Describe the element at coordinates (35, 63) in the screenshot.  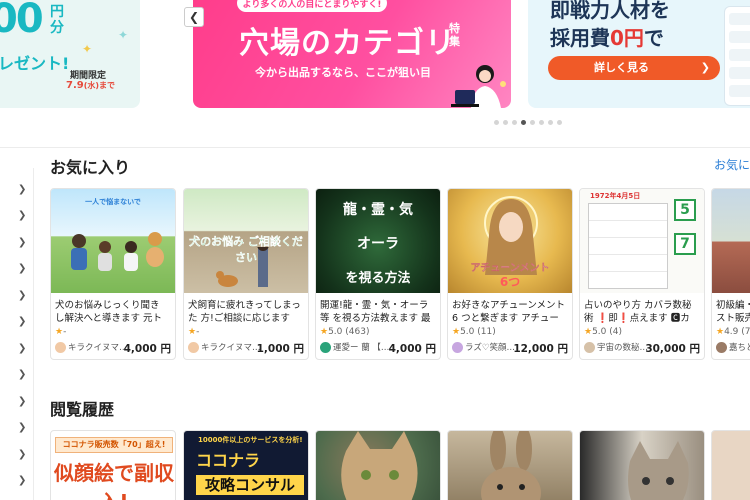
I see `banner-left-present: レゼント!` at that location.